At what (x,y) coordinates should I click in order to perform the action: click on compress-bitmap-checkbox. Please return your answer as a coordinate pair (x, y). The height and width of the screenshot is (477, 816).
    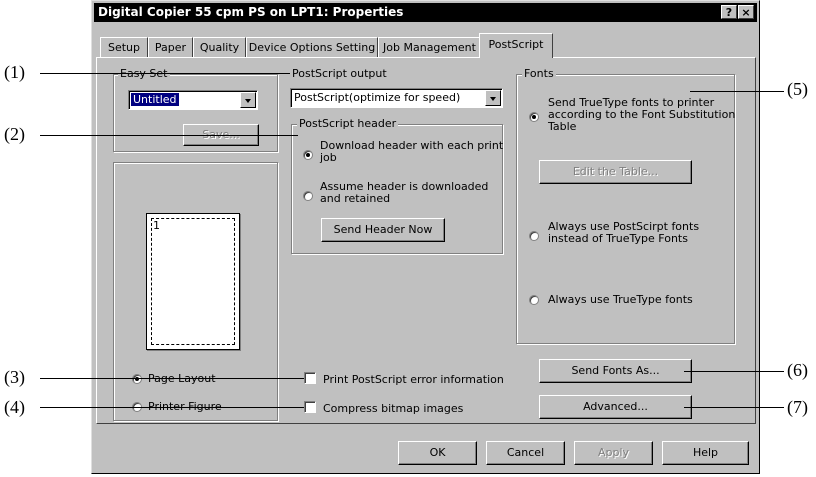
    Looking at the image, I should click on (310, 407).